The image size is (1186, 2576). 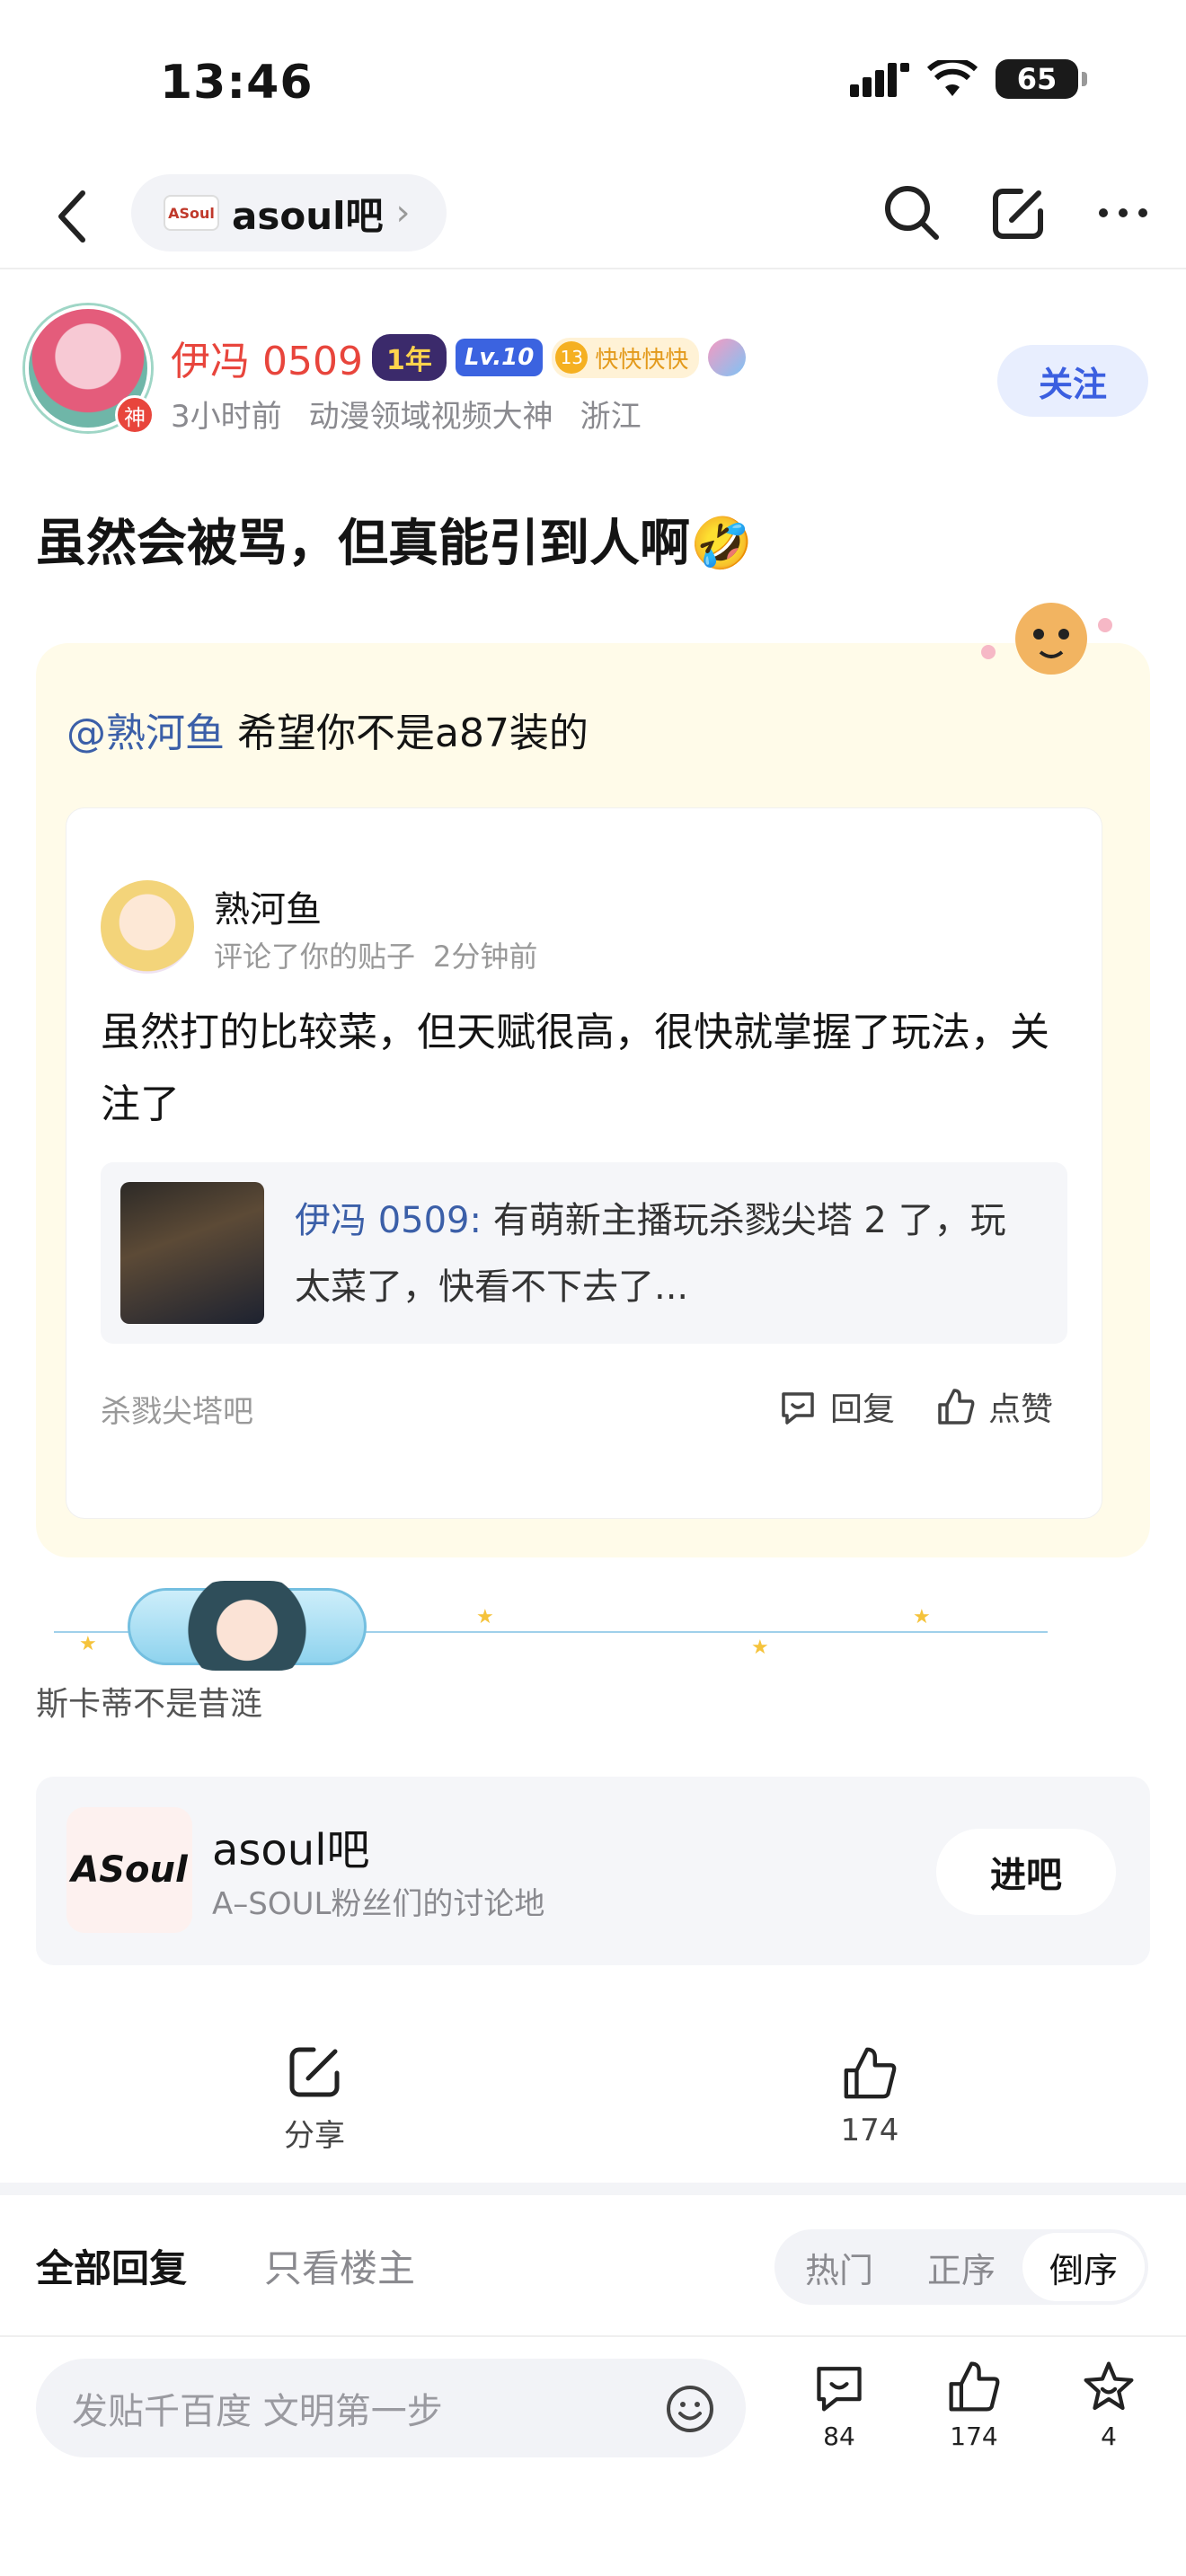 I want to click on share-label: 分享, so click(x=314, y=2136).